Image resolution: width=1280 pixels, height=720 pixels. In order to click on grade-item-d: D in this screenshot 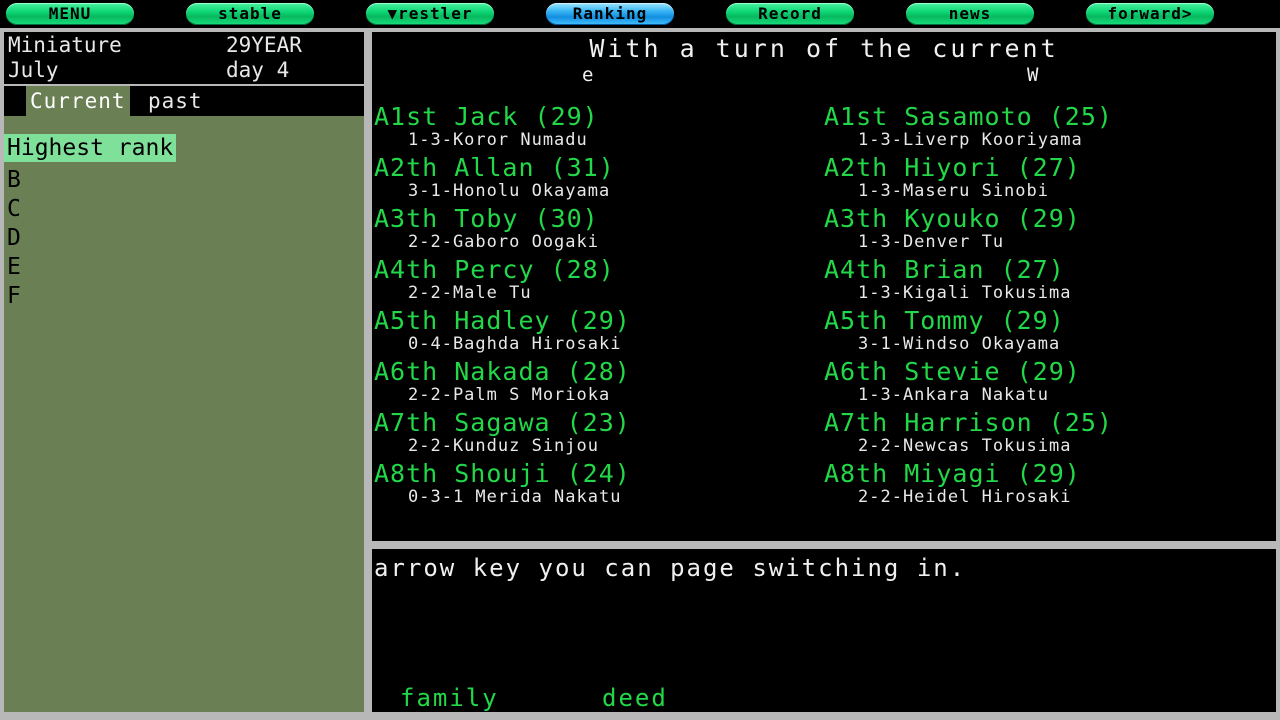, I will do `click(14, 238)`.